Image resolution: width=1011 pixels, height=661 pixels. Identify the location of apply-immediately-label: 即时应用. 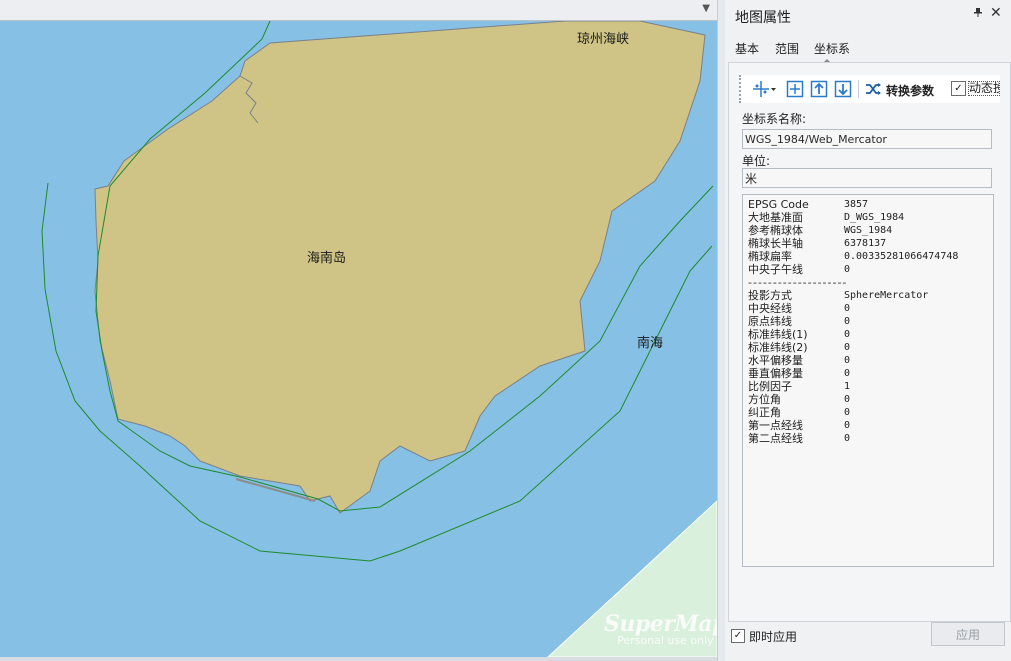
(773, 636).